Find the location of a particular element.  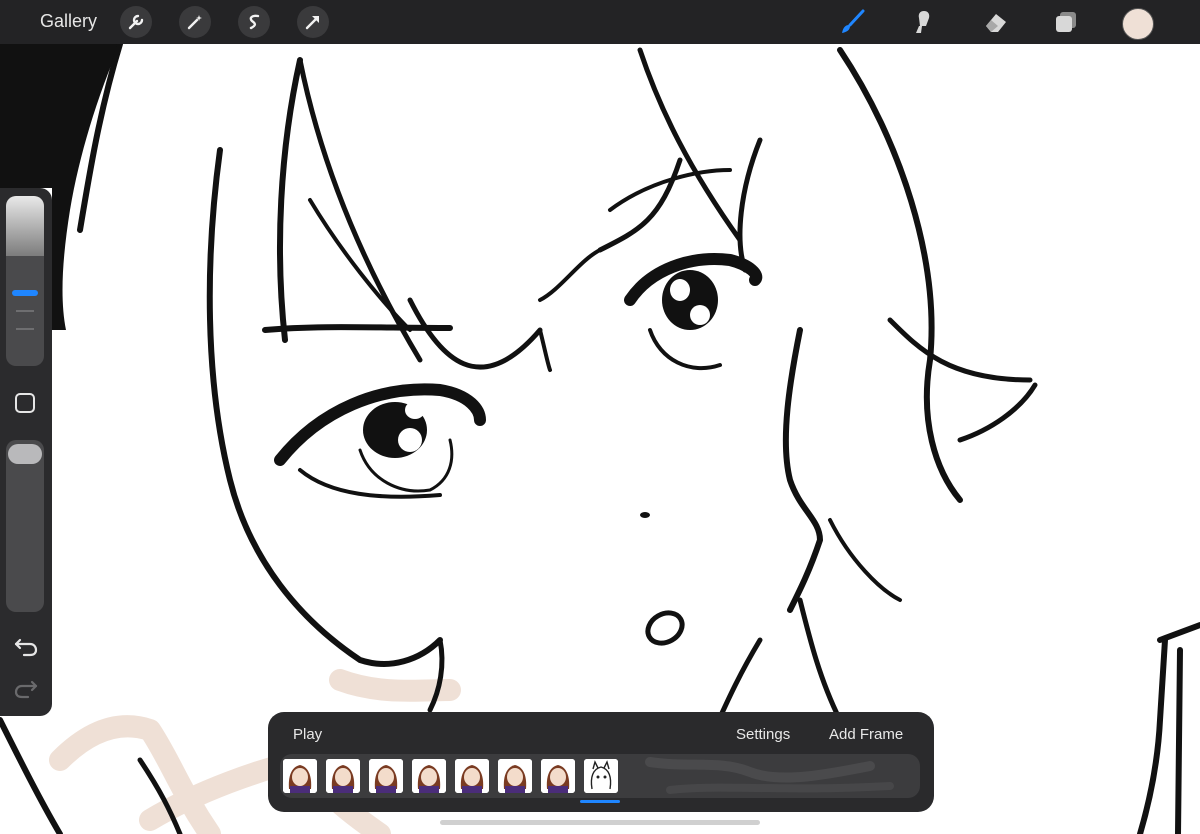

left-sidebar is located at coordinates (26, 452).